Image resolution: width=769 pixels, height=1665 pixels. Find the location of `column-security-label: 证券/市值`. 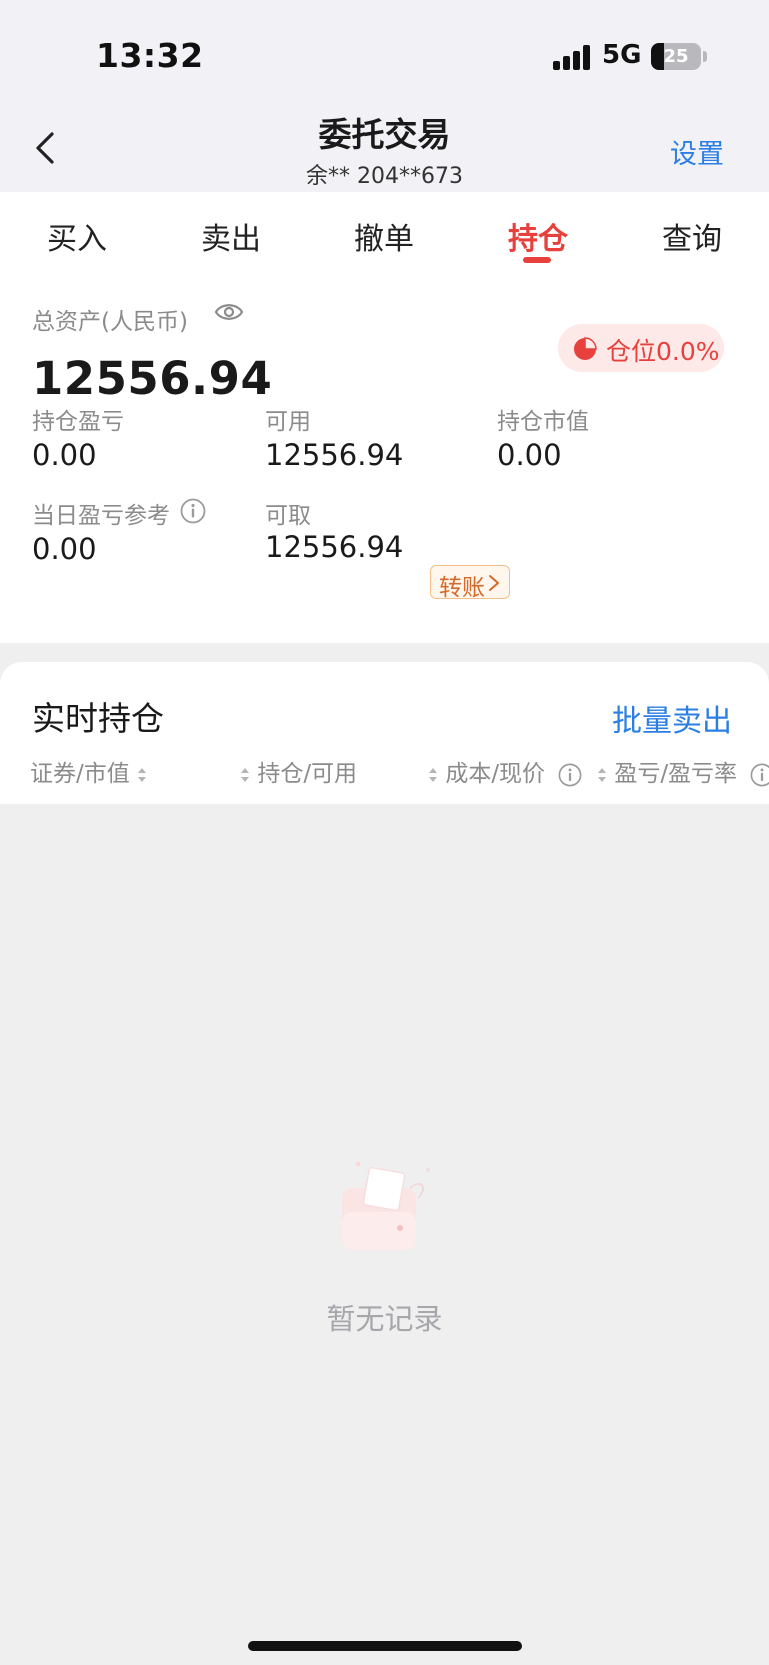

column-security-label: 证券/市值 is located at coordinates (80, 774).